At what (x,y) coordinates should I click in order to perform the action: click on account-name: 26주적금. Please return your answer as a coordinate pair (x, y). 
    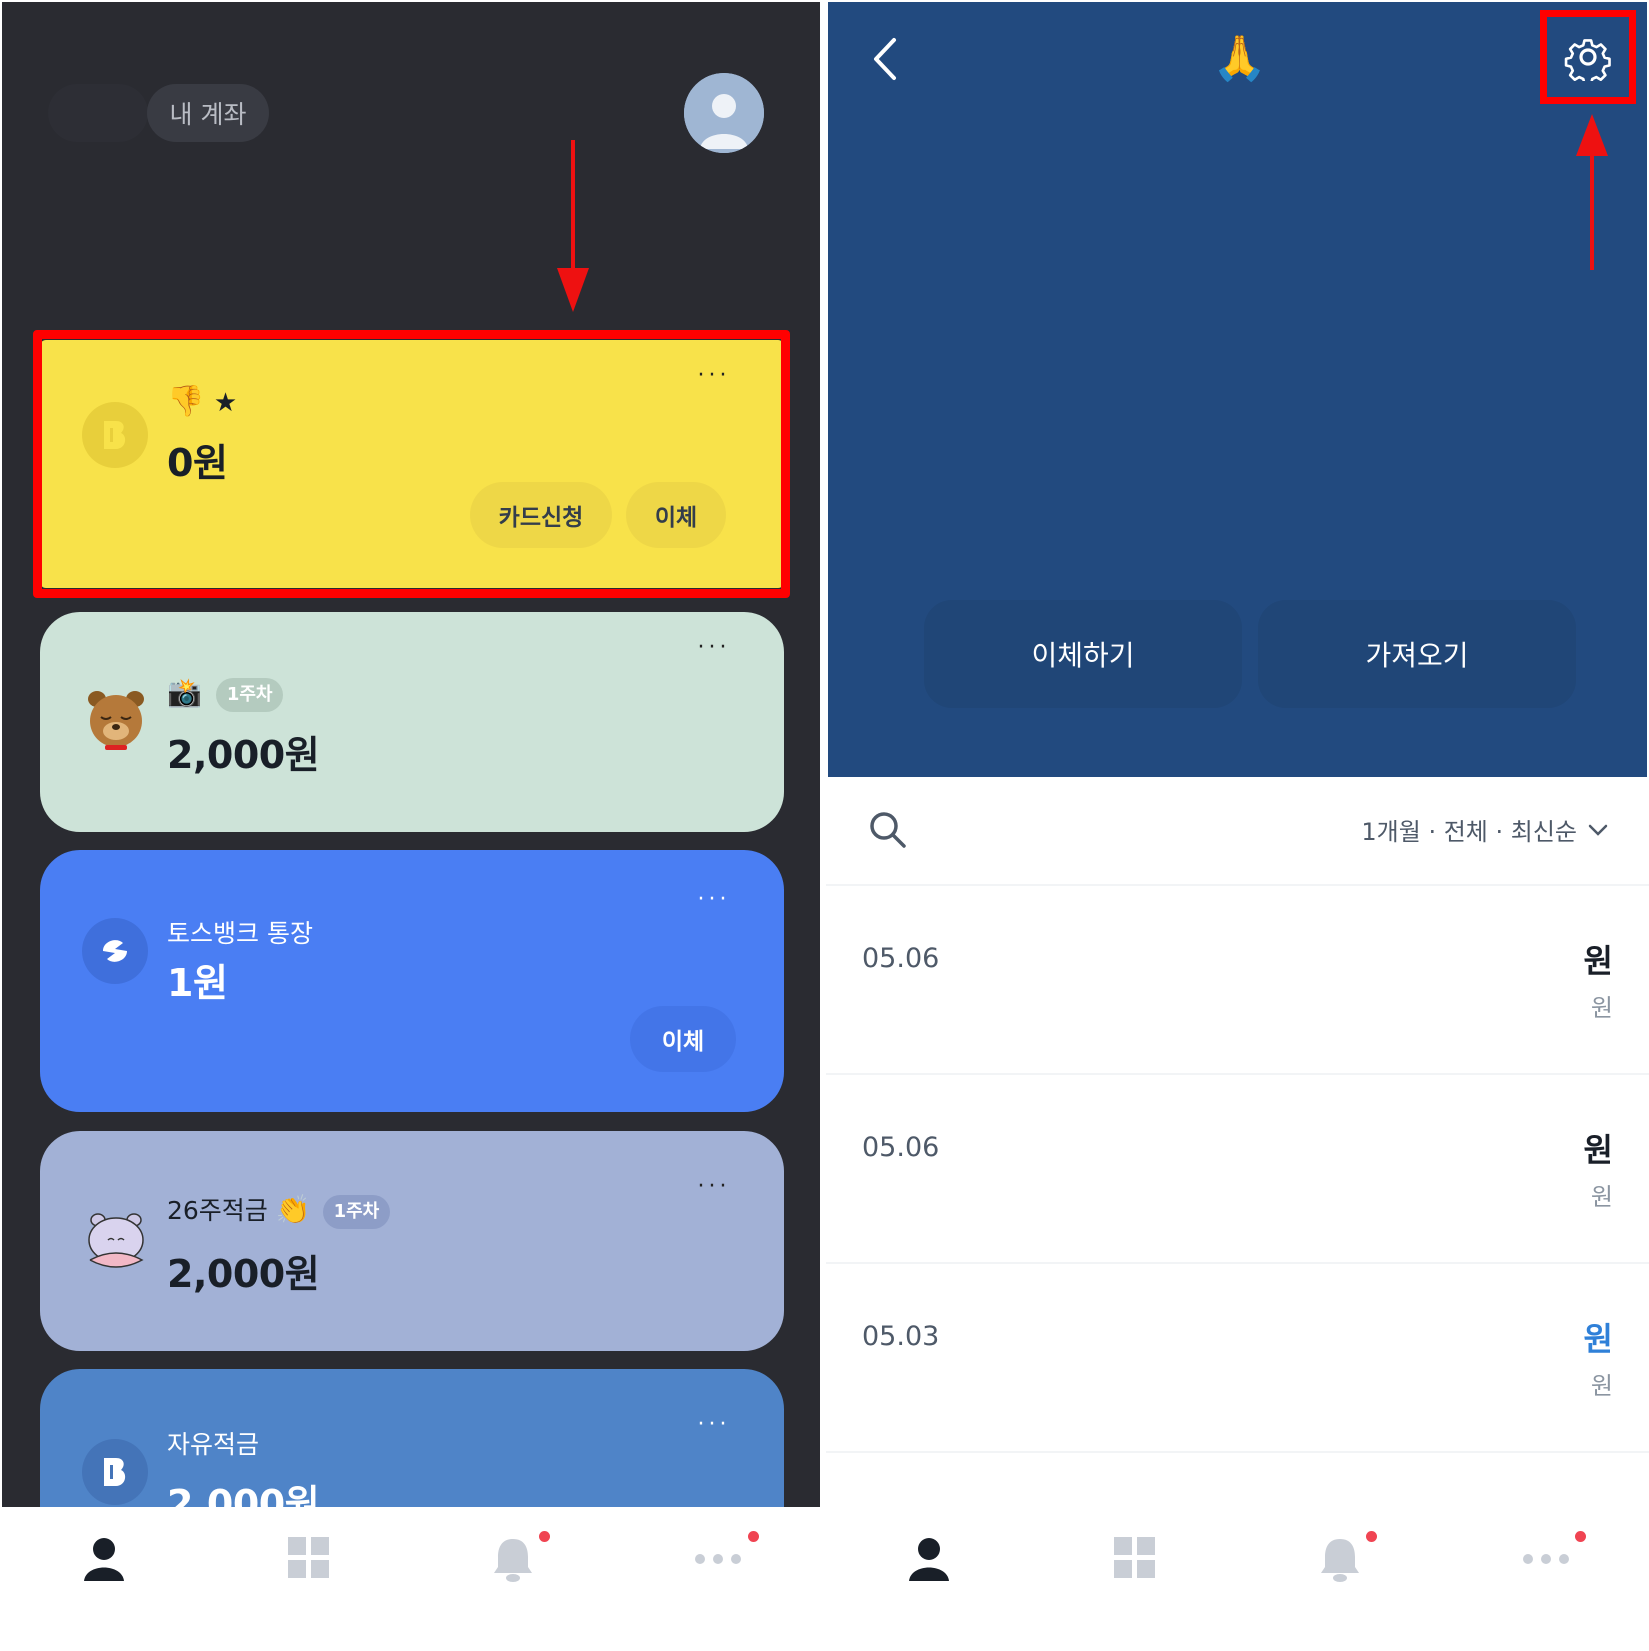
    Looking at the image, I should click on (217, 1210).